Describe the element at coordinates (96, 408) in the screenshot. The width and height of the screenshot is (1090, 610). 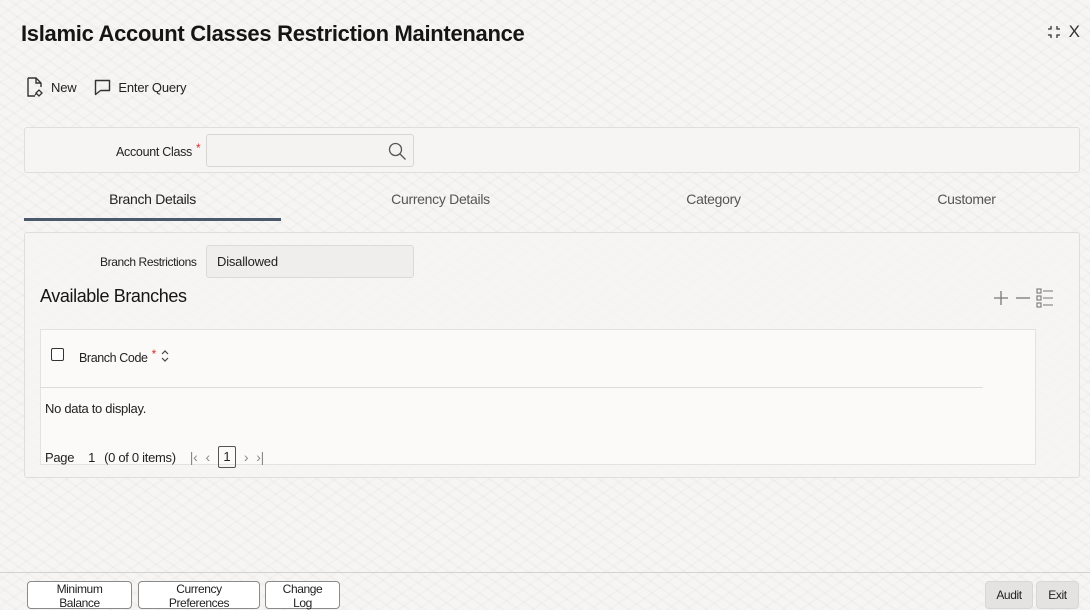
I see `empty-grid-message: No data to display.` at that location.